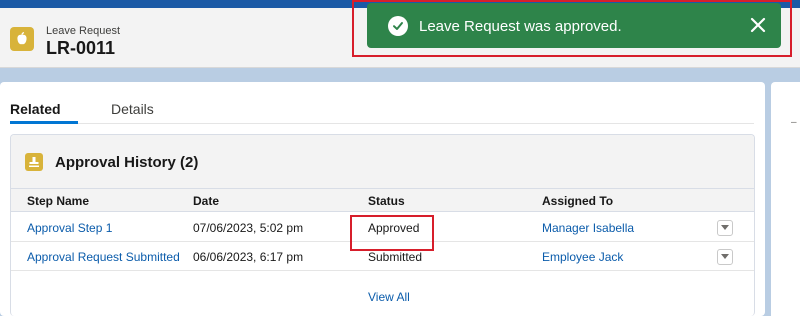 The width and height of the screenshot is (800, 316). What do you see at coordinates (386, 201) in the screenshot?
I see `column-status: Status` at bounding box center [386, 201].